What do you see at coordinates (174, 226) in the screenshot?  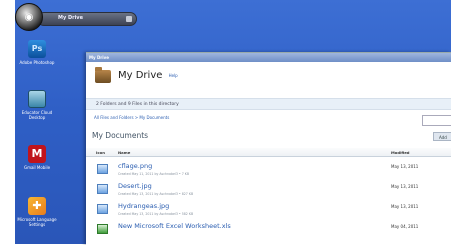 I see `file-name-link: New Microsoft Excel Worksheet.xls` at bounding box center [174, 226].